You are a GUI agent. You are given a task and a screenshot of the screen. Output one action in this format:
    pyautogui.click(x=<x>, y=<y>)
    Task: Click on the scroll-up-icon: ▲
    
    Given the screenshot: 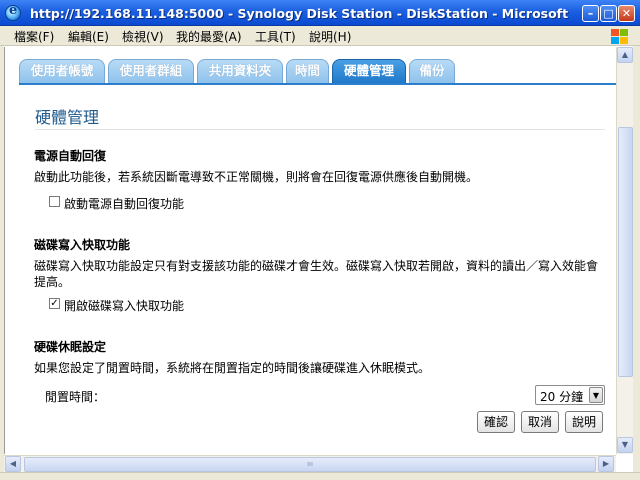 What is the action you would take?
    pyautogui.click(x=625, y=55)
    